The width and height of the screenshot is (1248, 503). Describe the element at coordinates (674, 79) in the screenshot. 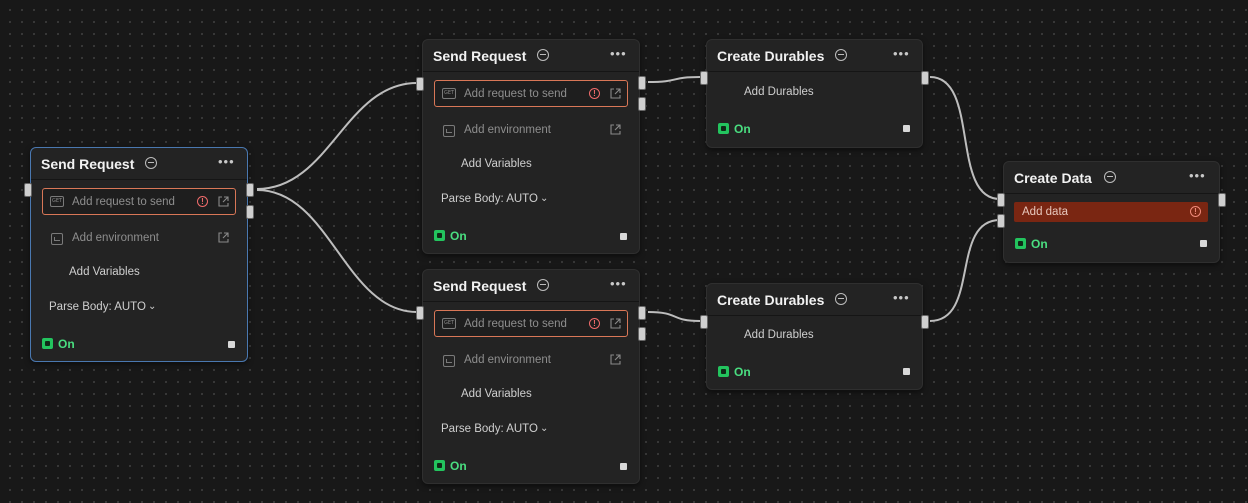

I see `wire-sr2-to-cd1` at that location.